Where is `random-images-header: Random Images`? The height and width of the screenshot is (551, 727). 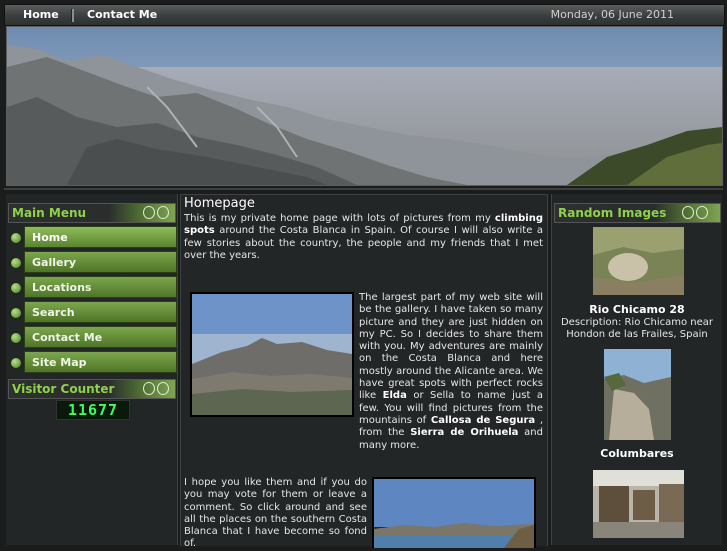 random-images-header: Random Images is located at coordinates (637, 213).